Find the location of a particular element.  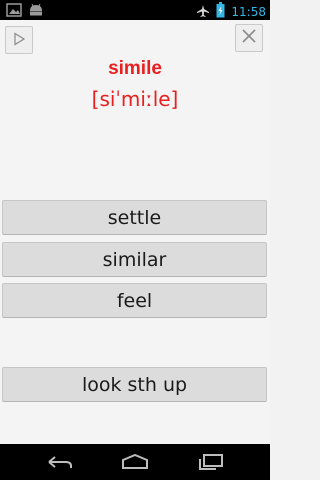

close-button is located at coordinates (249, 38).